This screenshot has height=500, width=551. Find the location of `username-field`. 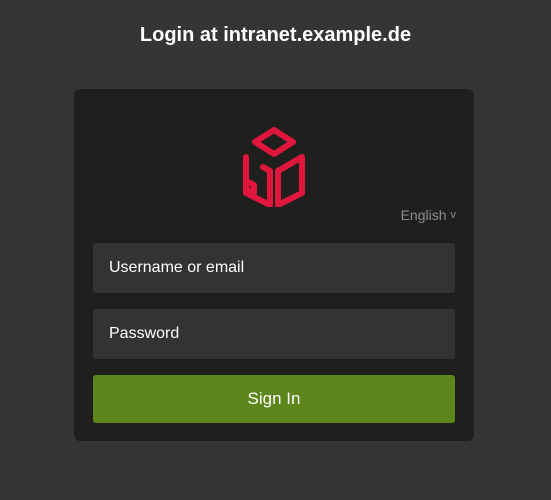

username-field is located at coordinates (274, 268).